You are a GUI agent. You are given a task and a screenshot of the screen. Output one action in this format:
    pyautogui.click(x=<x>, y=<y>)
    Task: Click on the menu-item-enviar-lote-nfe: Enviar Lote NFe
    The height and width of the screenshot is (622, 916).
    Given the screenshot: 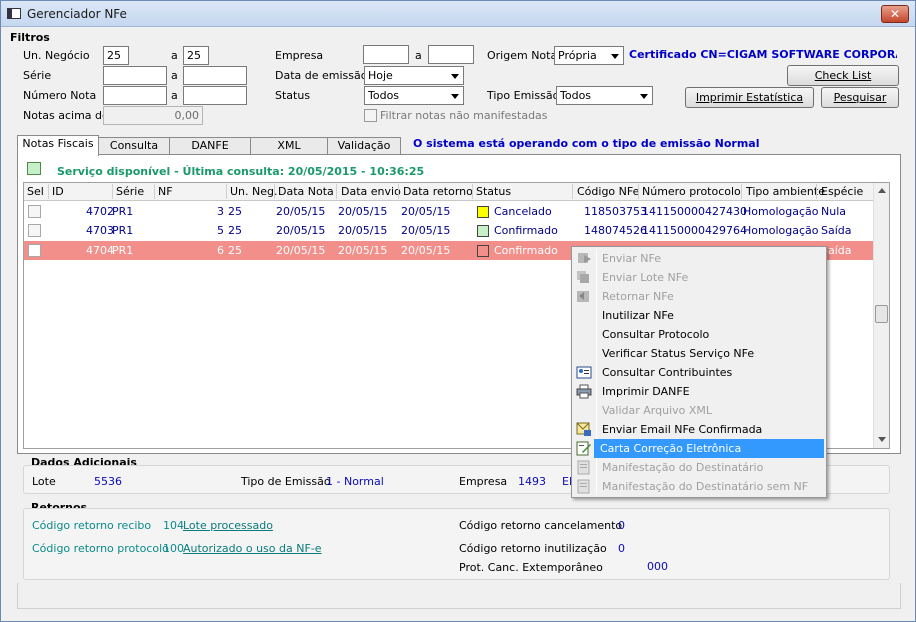 What is the action you would take?
    pyautogui.click(x=699, y=277)
    